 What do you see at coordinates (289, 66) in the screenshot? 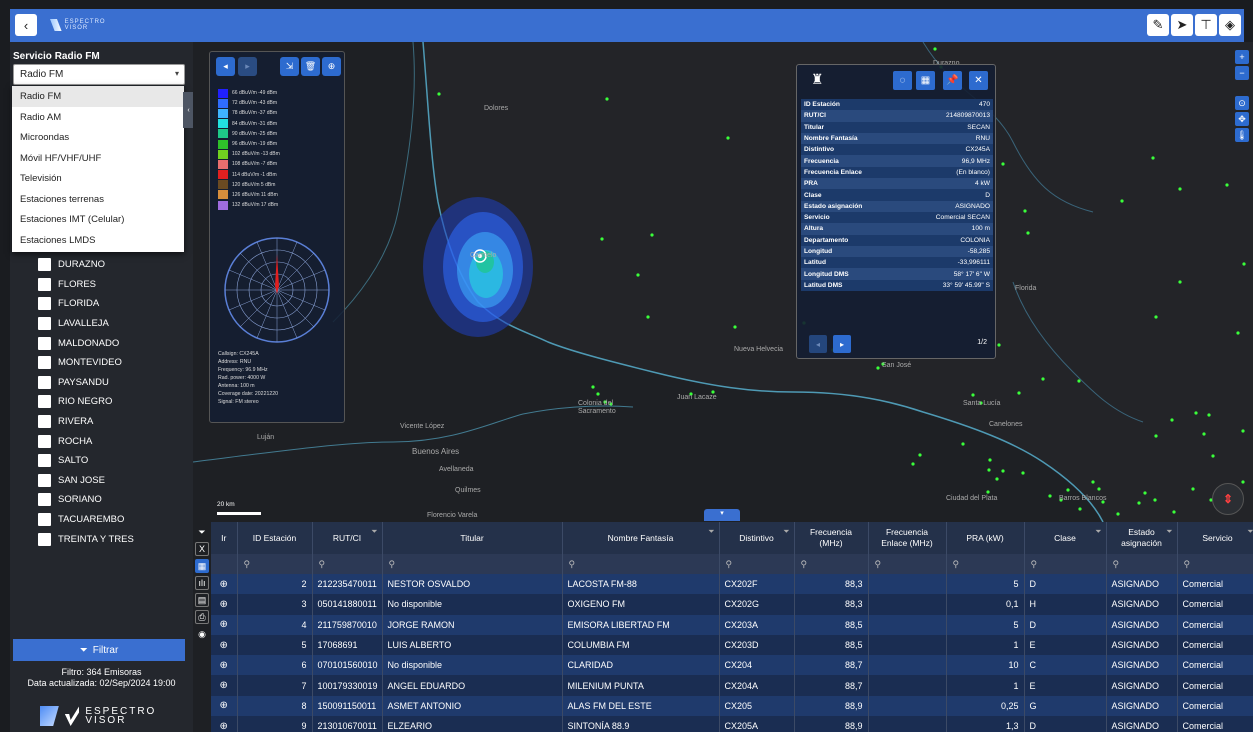
I see `export-button: ⇲` at bounding box center [289, 66].